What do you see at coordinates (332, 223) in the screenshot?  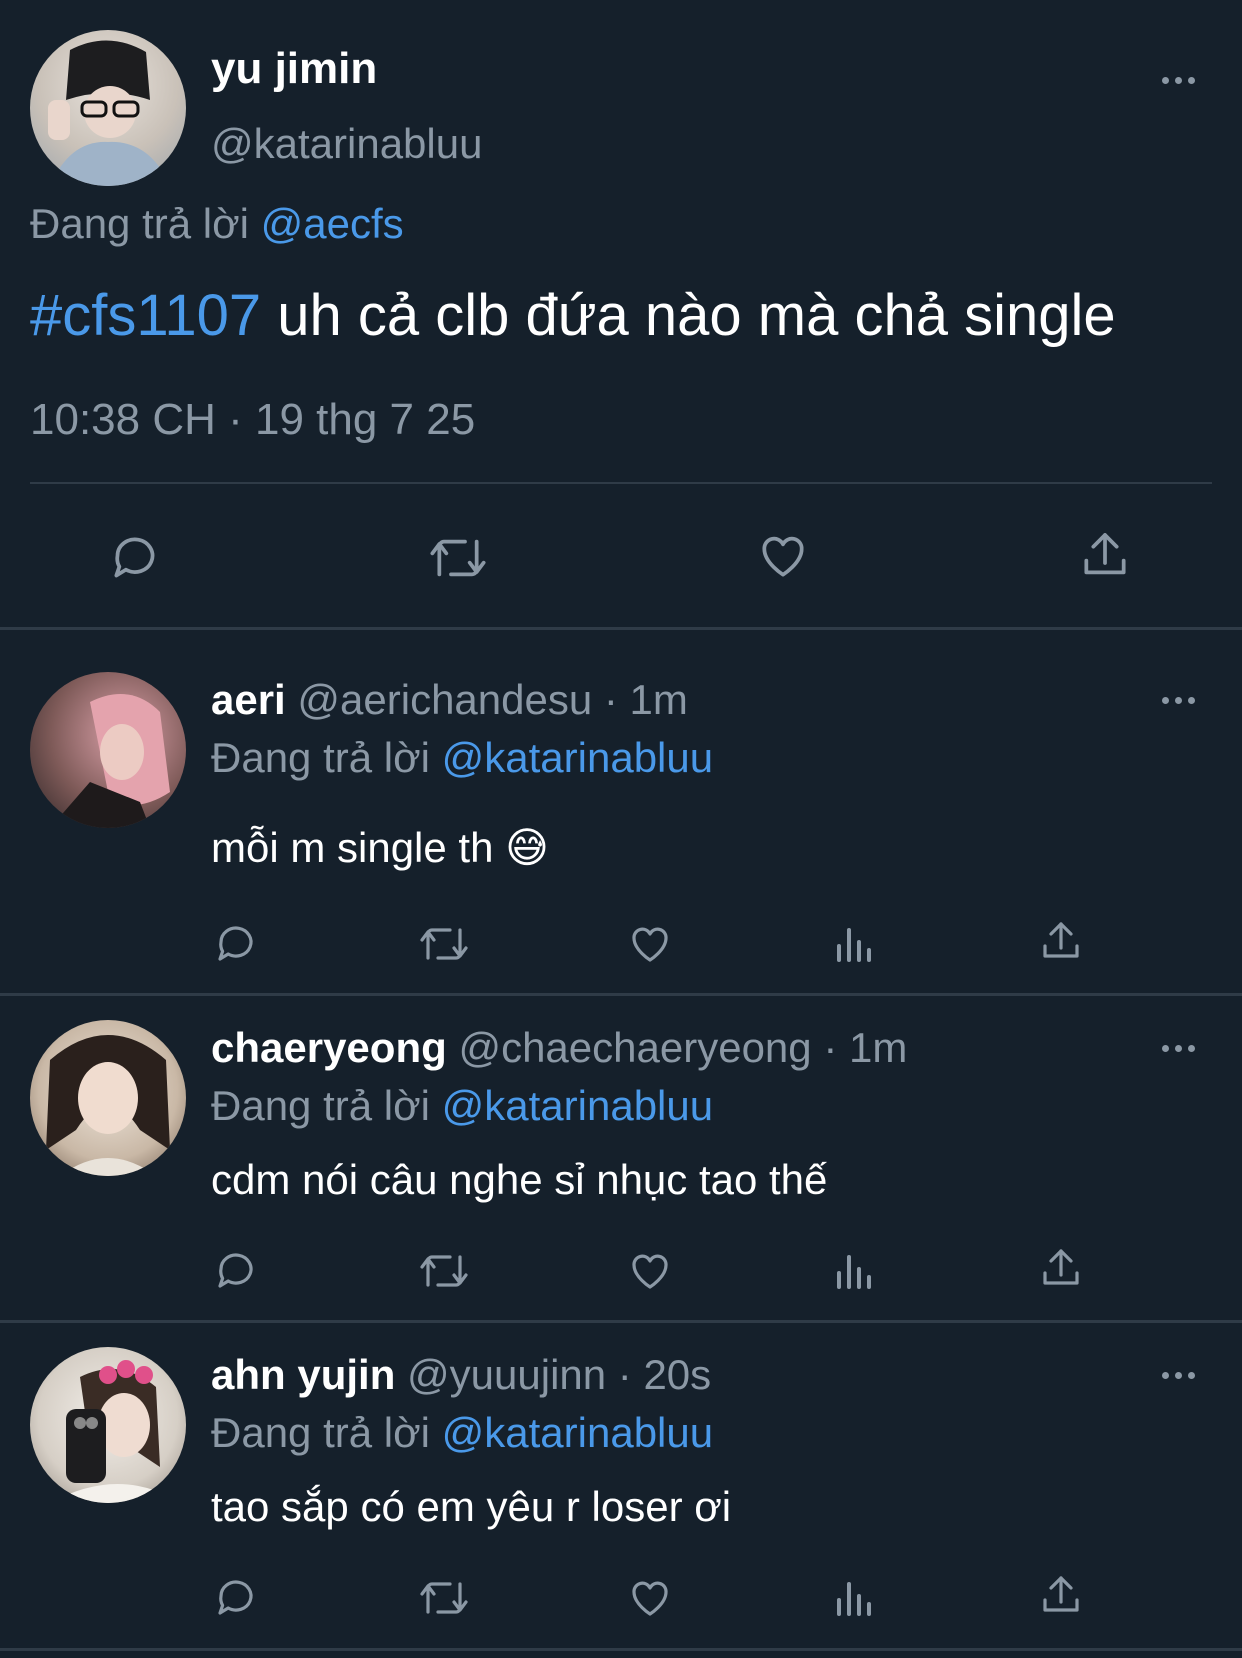 I see `reply-to-link: @aecfs` at bounding box center [332, 223].